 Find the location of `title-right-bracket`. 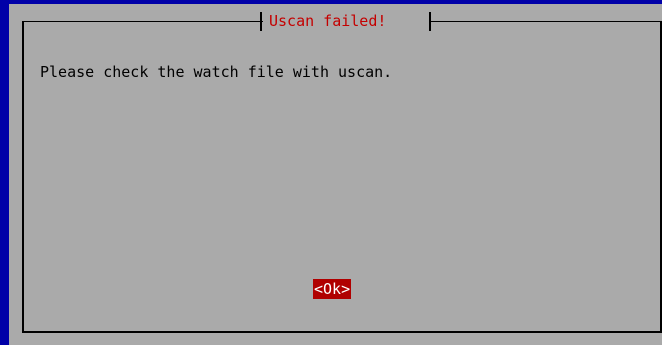

title-right-bracket is located at coordinates (430, 21).